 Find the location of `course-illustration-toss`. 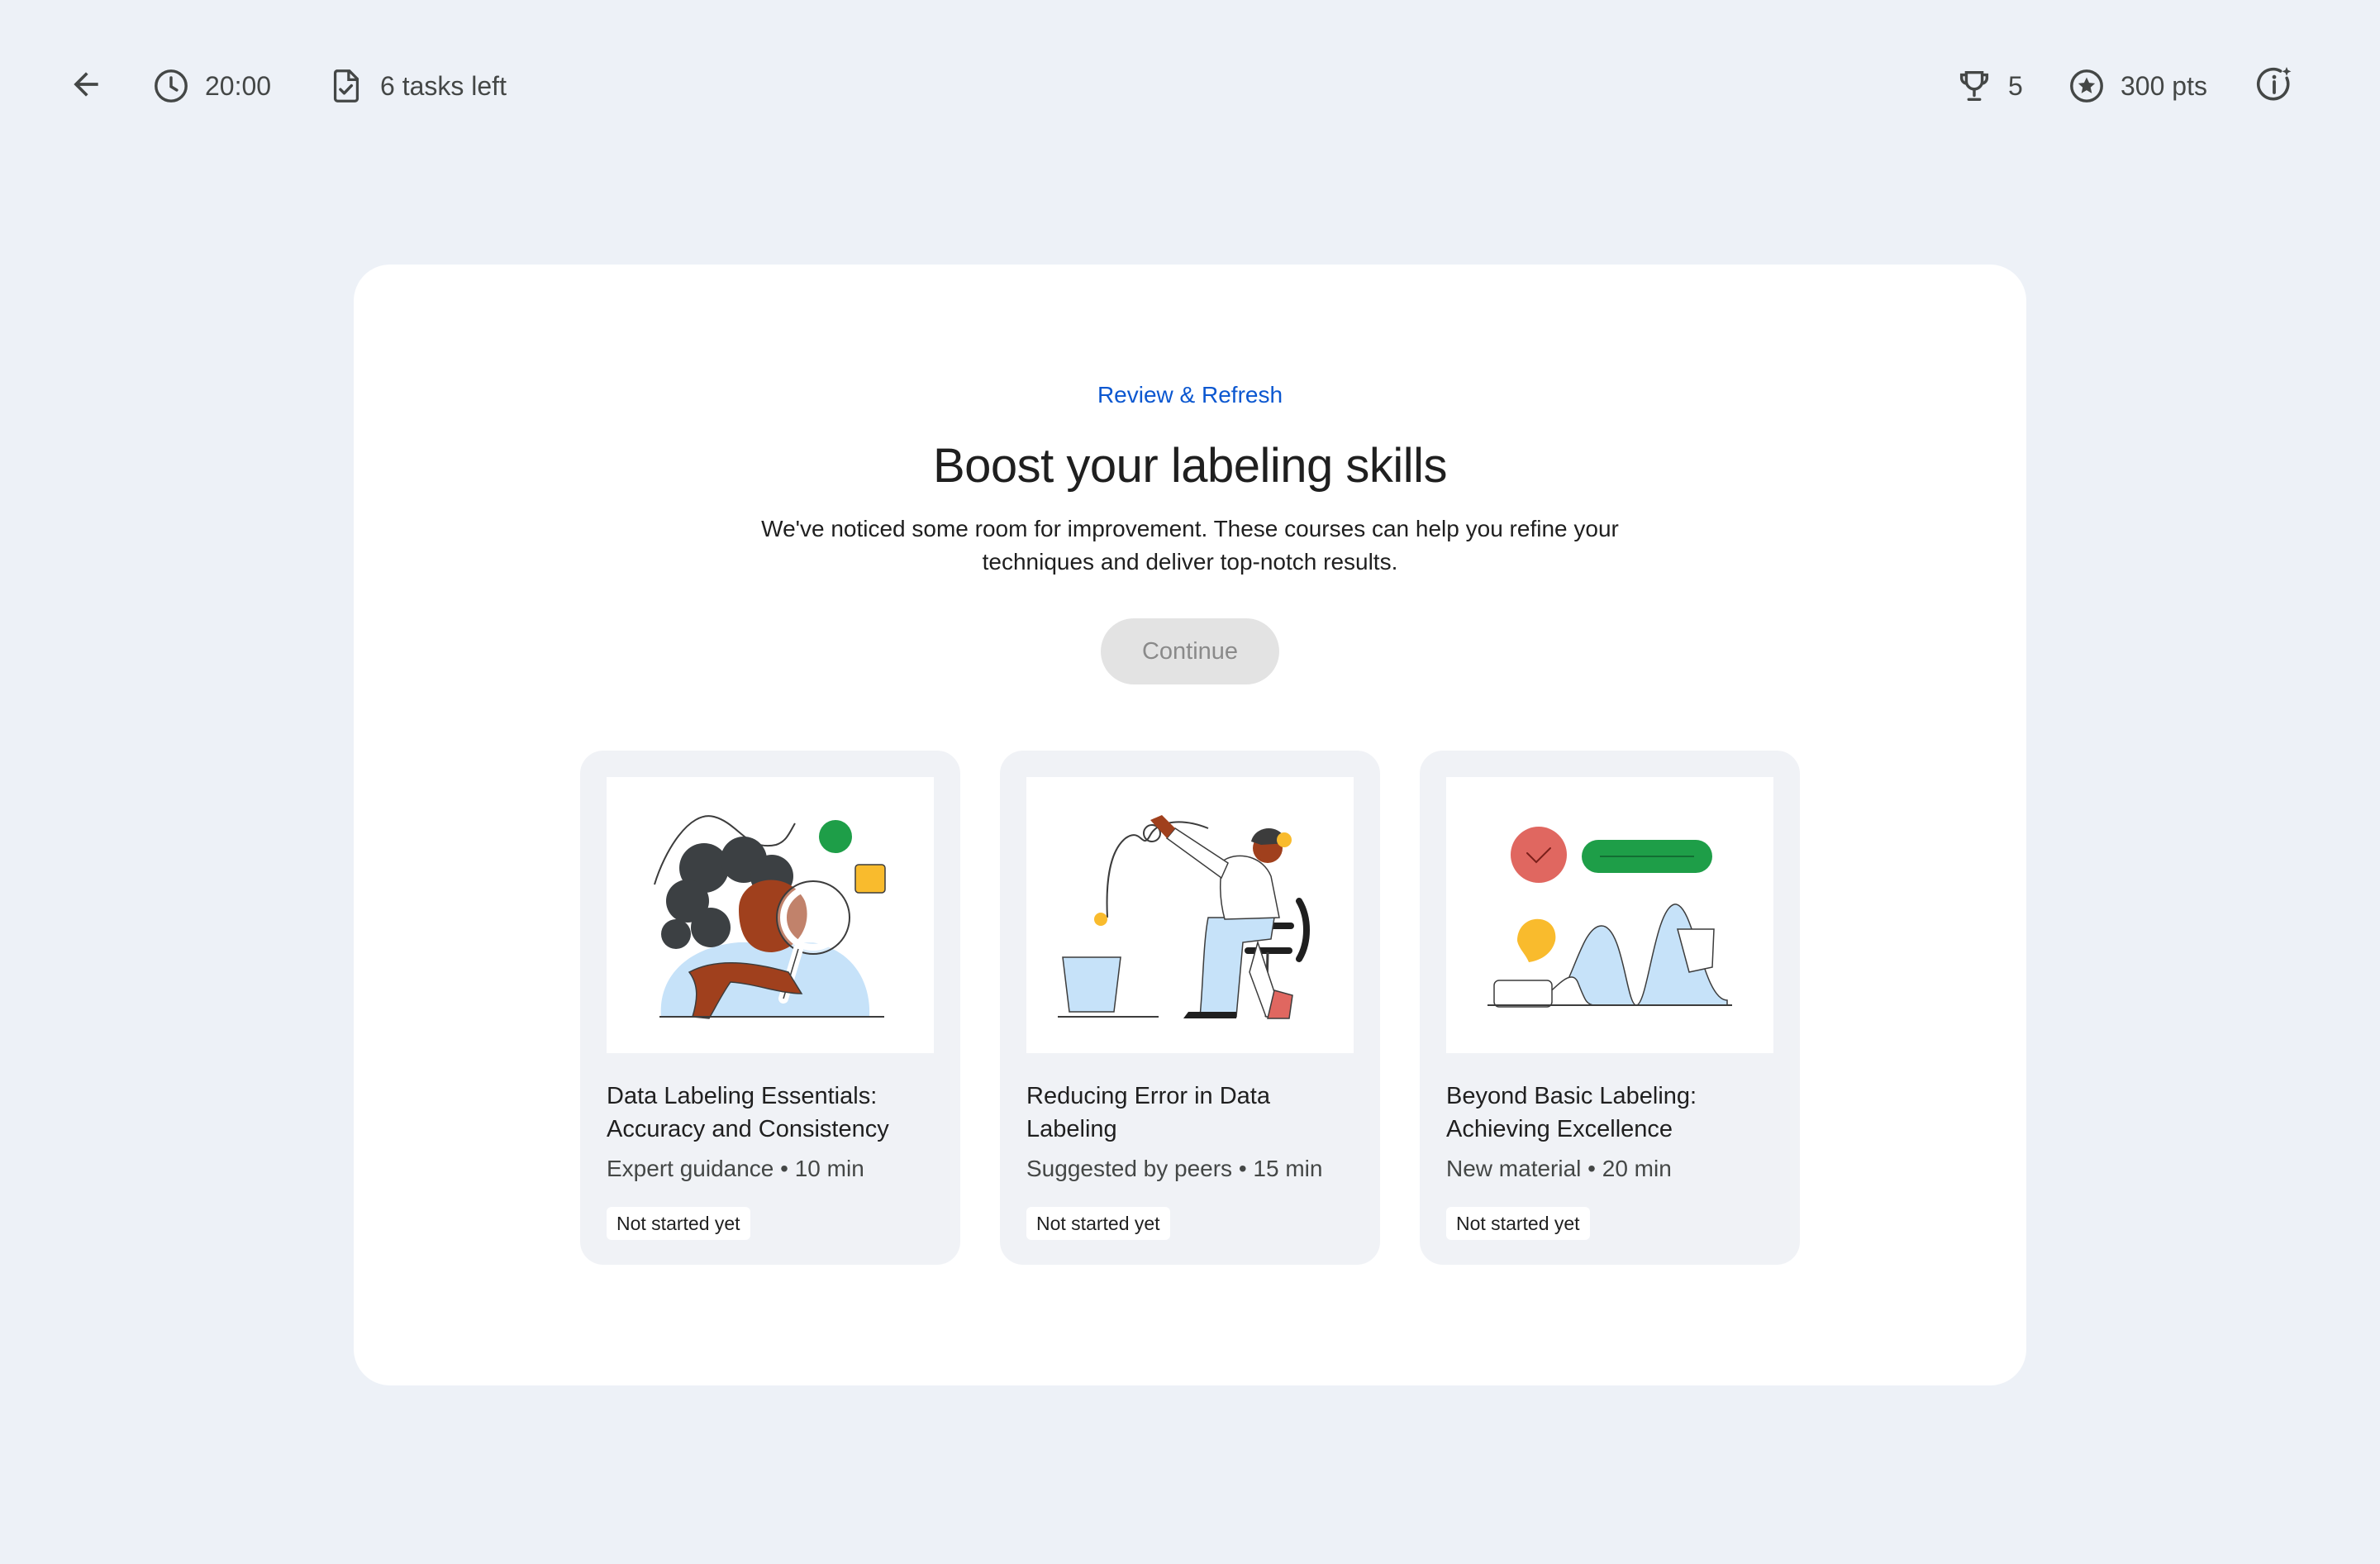

course-illustration-toss is located at coordinates (1190, 915).